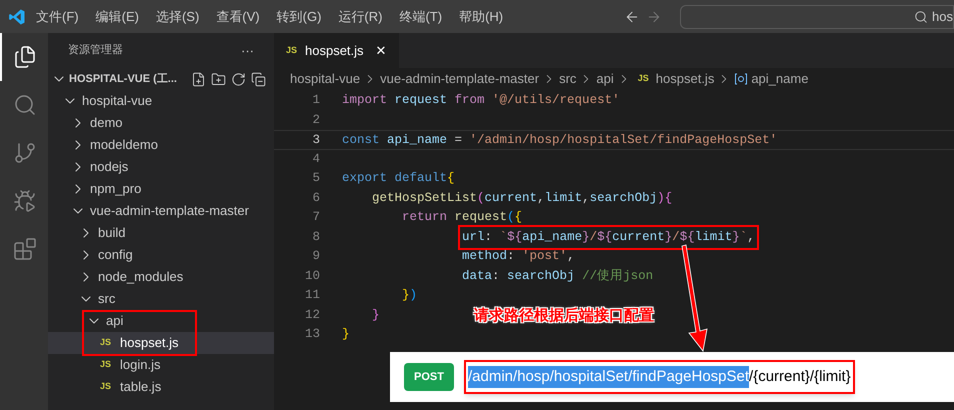  What do you see at coordinates (609, 377) in the screenshot?
I see `path-text: /admin/hosp/hospitalSet/findPageHospSet` at bounding box center [609, 377].